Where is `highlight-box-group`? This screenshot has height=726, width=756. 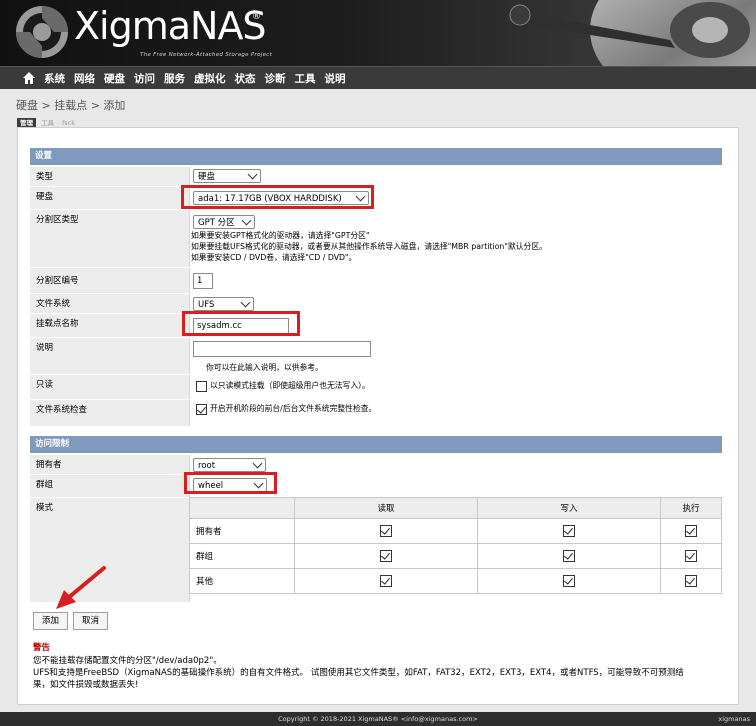
highlight-box-group is located at coordinates (230, 483).